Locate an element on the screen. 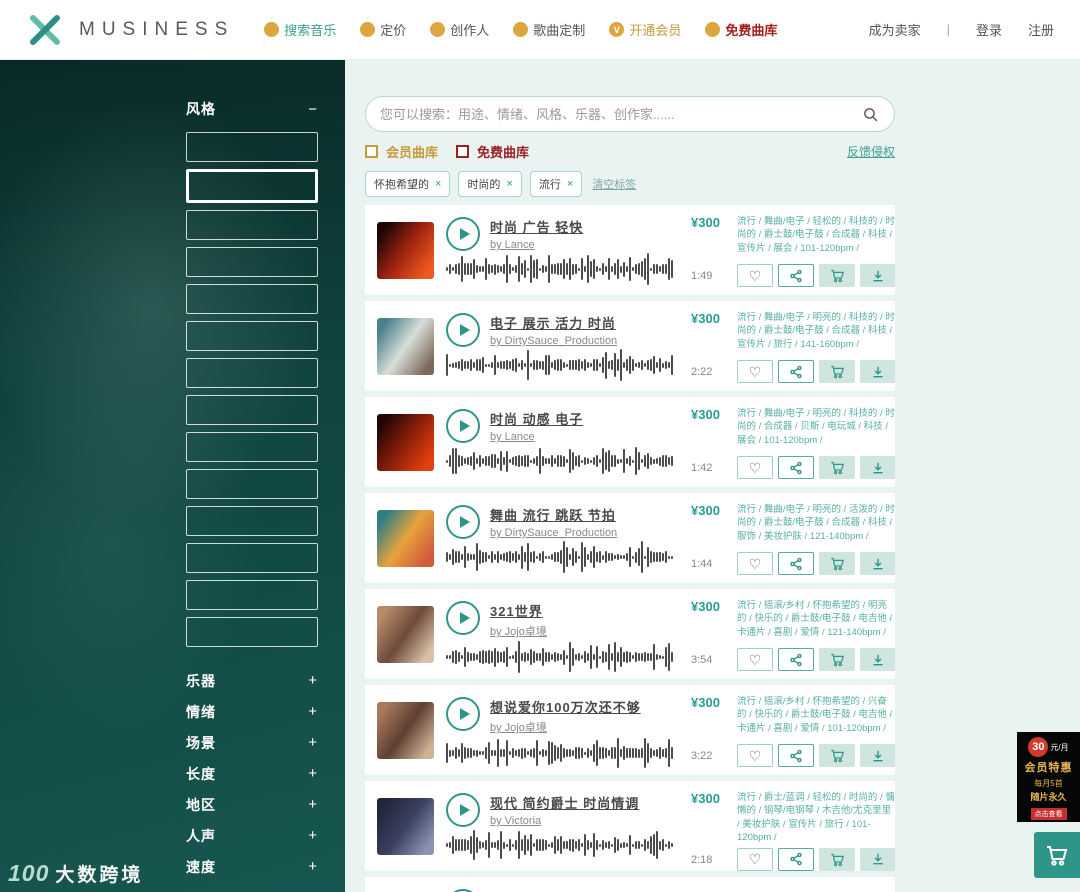  login-link: 登录 is located at coordinates (989, 29).